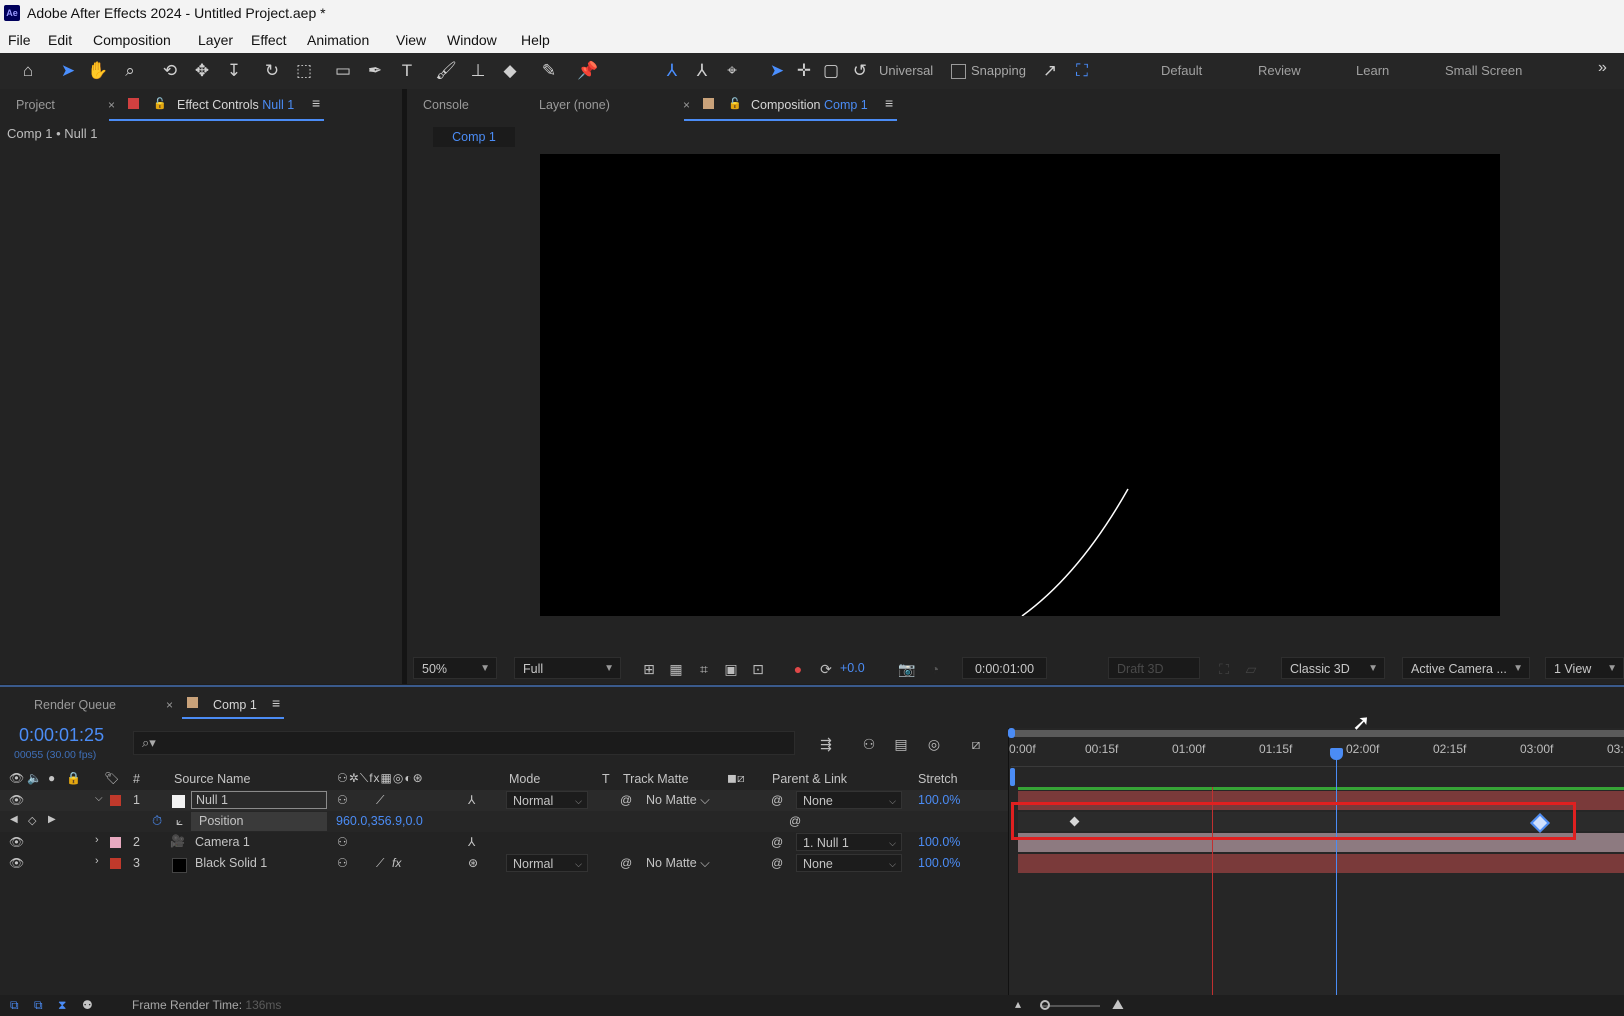  What do you see at coordinates (1018, 1004) in the screenshot?
I see `zoom-out-icon: ▴` at bounding box center [1018, 1004].